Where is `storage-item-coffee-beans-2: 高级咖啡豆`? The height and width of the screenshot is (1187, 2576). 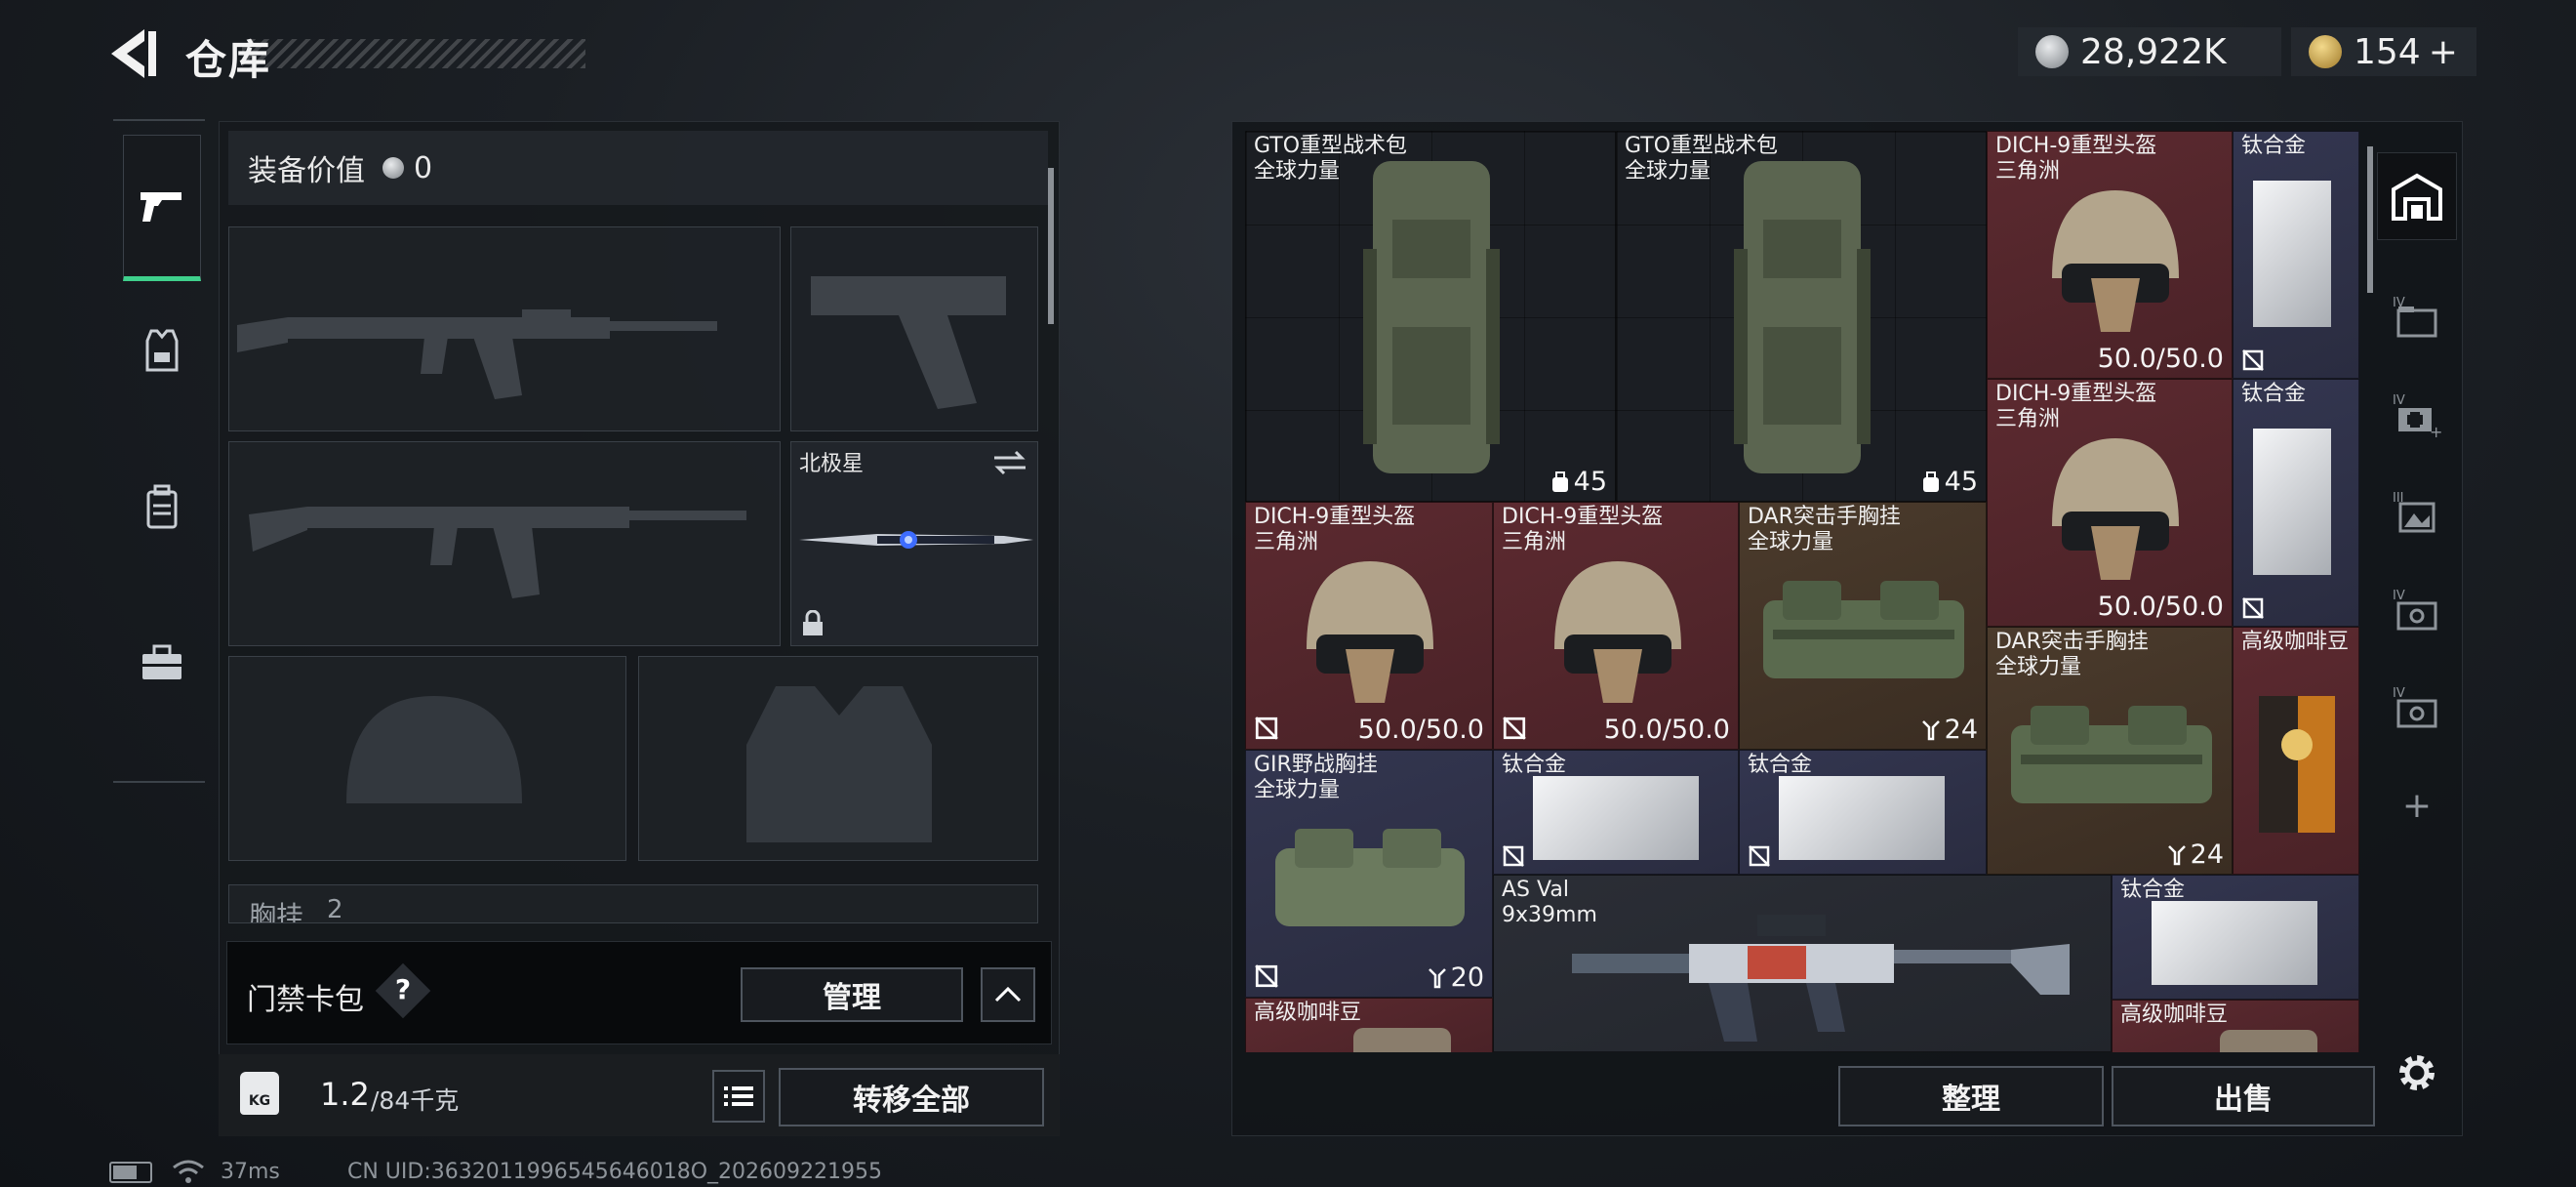 storage-item-coffee-beans-2: 高级咖啡豆 is located at coordinates (1369, 1025).